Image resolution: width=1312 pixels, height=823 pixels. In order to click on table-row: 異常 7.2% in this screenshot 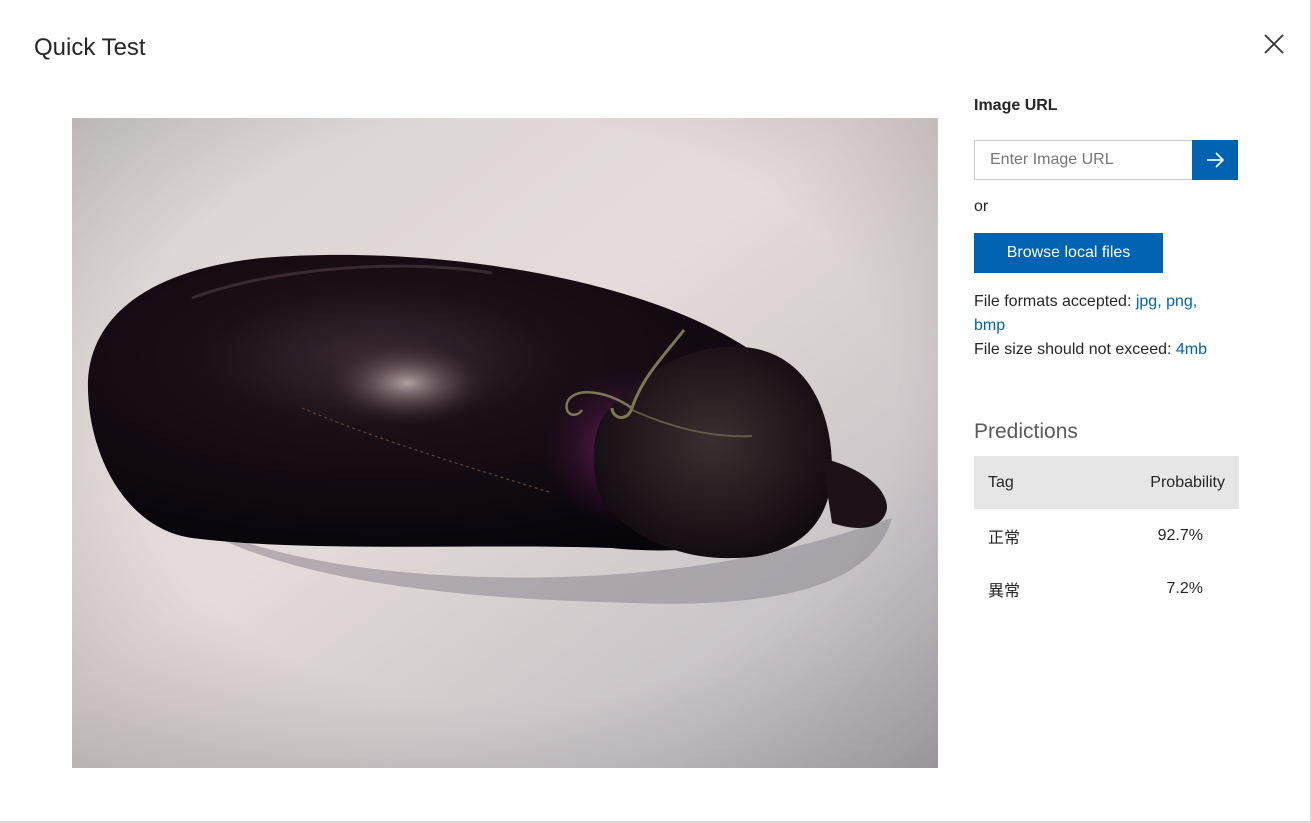, I will do `click(1106, 588)`.